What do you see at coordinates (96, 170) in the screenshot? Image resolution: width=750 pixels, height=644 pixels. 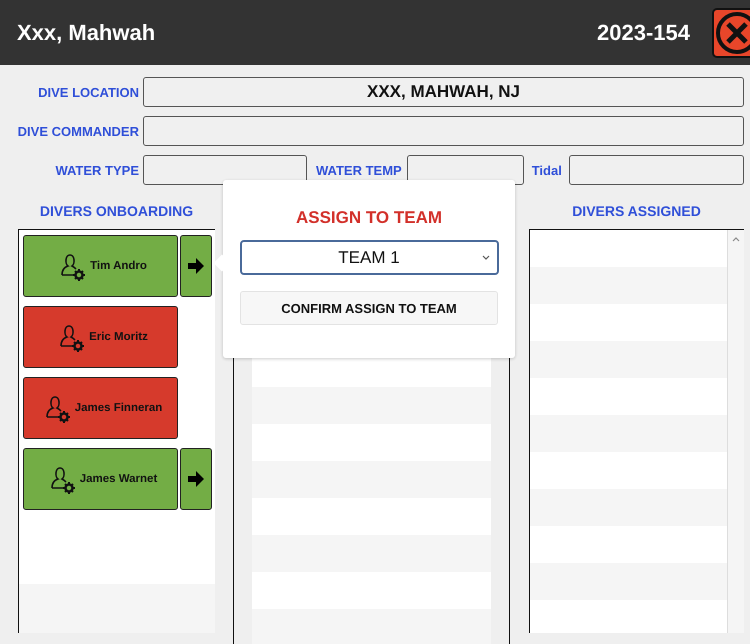 I see `field-label: WATER TYPE` at bounding box center [96, 170].